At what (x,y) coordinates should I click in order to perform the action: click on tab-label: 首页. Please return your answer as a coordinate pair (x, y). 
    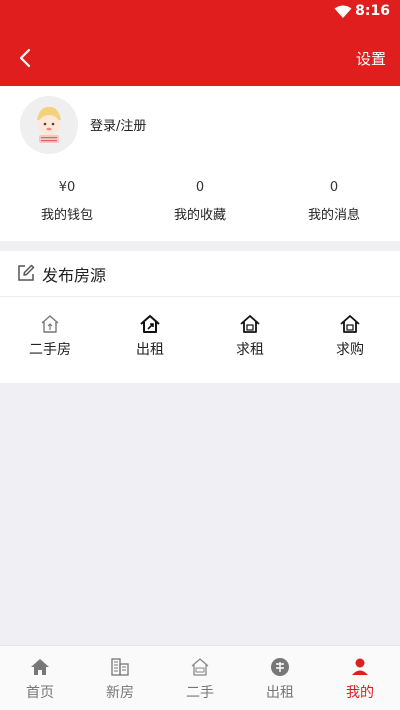
    Looking at the image, I should click on (40, 693).